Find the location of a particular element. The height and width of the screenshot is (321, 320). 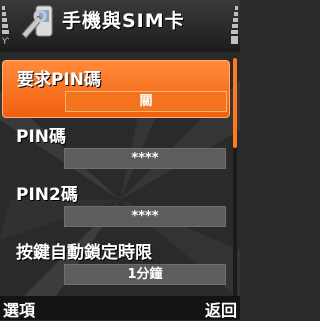

signal-strength-icon: Ƴ is located at coordinates (5, 26).